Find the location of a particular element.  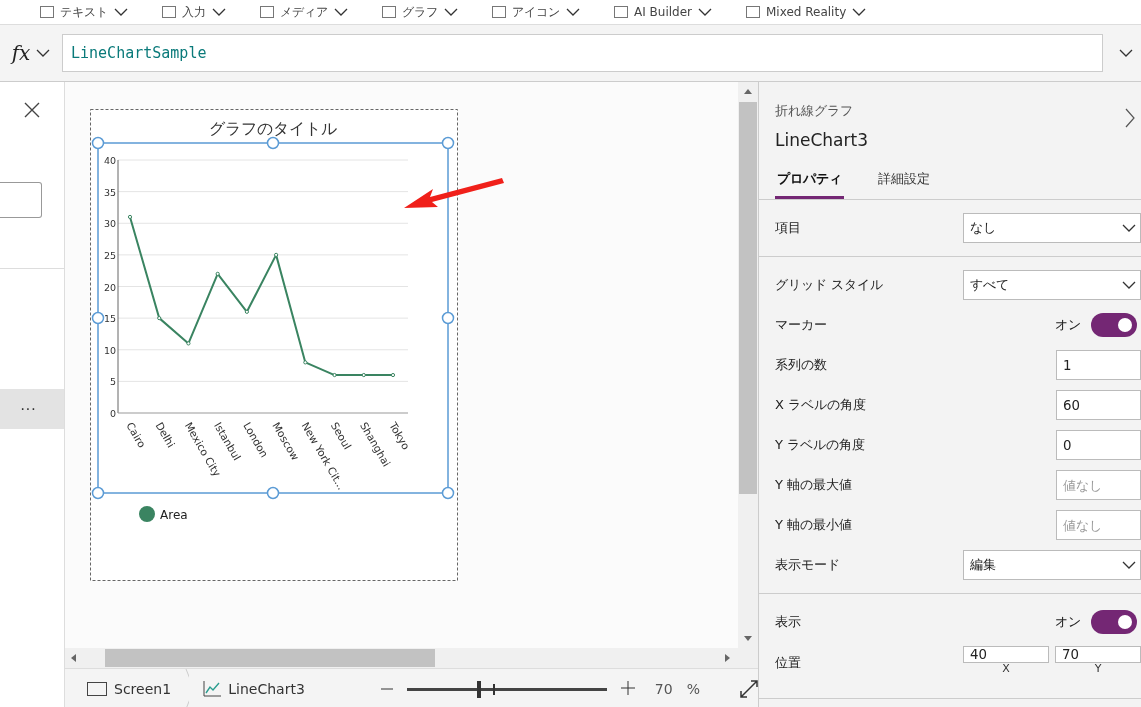

property-label: 系列の数 is located at coordinates (801, 365).